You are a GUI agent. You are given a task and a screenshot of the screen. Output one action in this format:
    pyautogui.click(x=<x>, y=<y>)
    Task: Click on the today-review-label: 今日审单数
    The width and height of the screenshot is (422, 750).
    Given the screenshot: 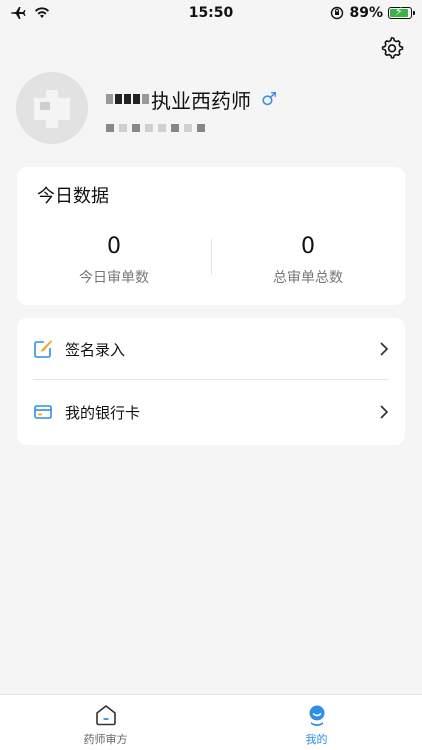 What is the action you would take?
    pyautogui.click(x=114, y=278)
    